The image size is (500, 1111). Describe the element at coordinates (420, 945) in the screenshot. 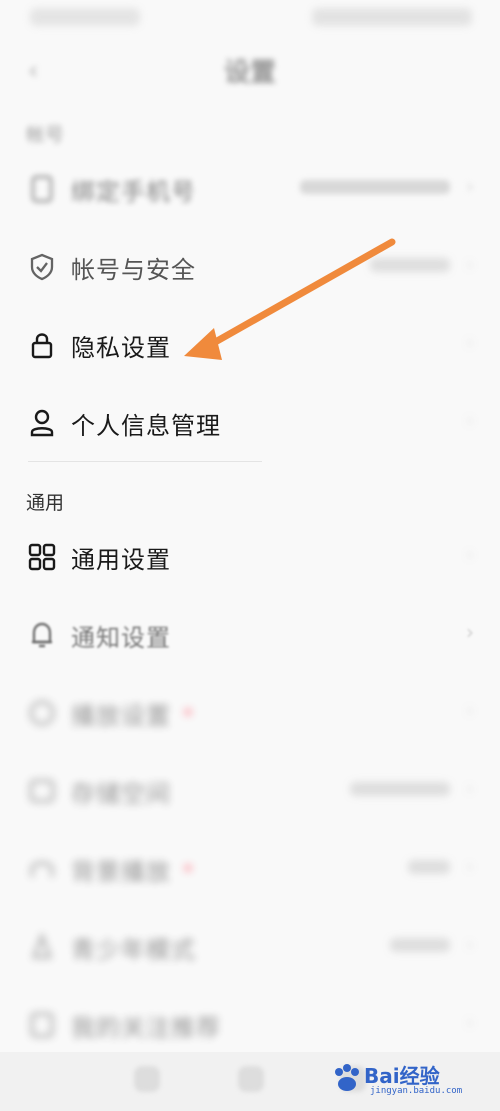

I see `teen-mode-value` at that location.